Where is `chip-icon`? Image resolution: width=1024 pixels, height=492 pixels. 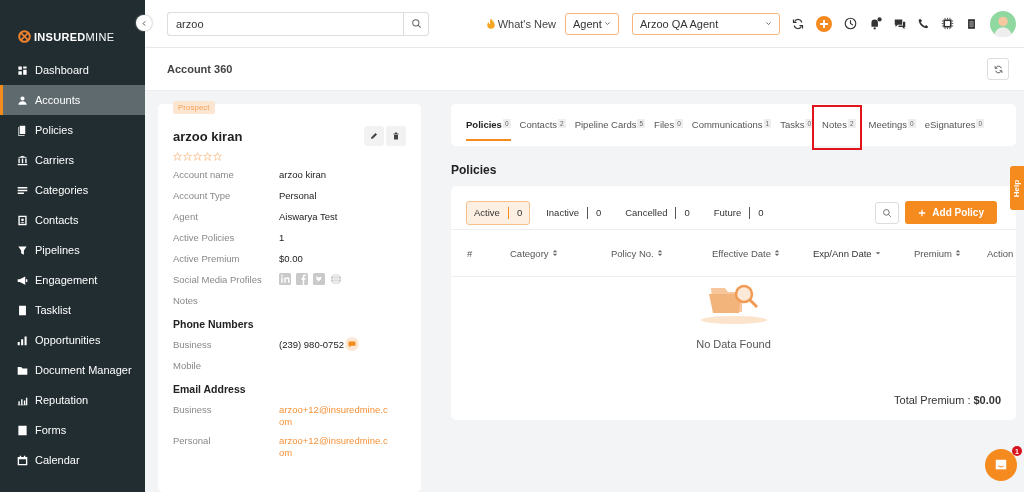 chip-icon is located at coordinates (947, 23).